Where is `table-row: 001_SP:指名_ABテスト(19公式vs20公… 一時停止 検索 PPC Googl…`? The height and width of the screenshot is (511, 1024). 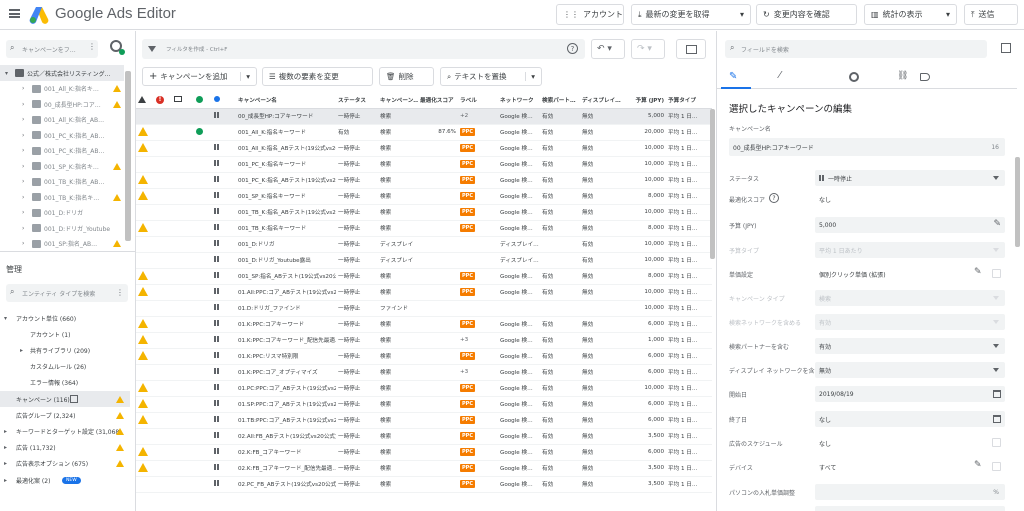 table-row: 001_SP:指名_ABテスト(19公式vs20公… 一時停止 検索 PPC Googl… is located at coordinates (424, 276).